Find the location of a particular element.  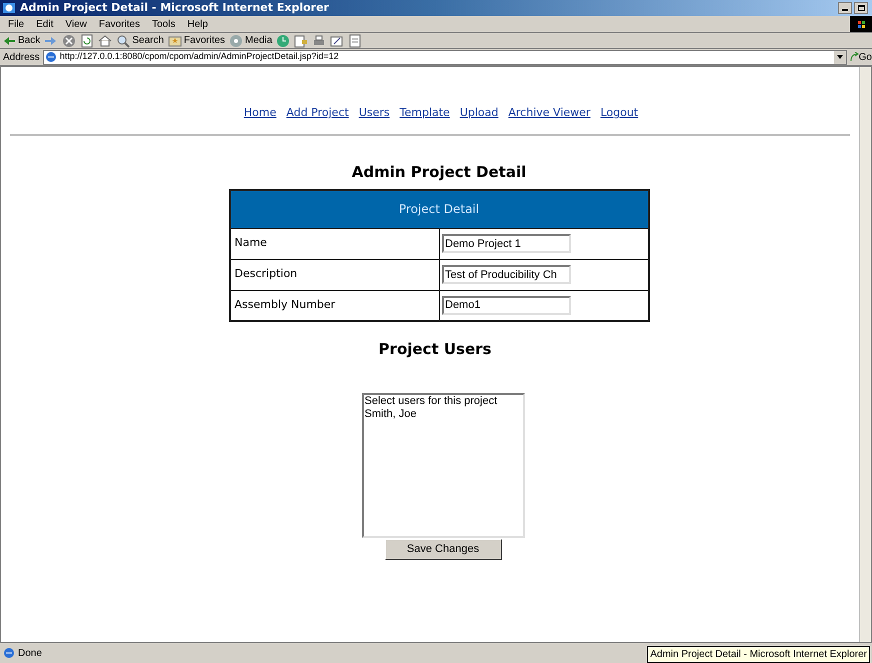

print-icon is located at coordinates (319, 41).